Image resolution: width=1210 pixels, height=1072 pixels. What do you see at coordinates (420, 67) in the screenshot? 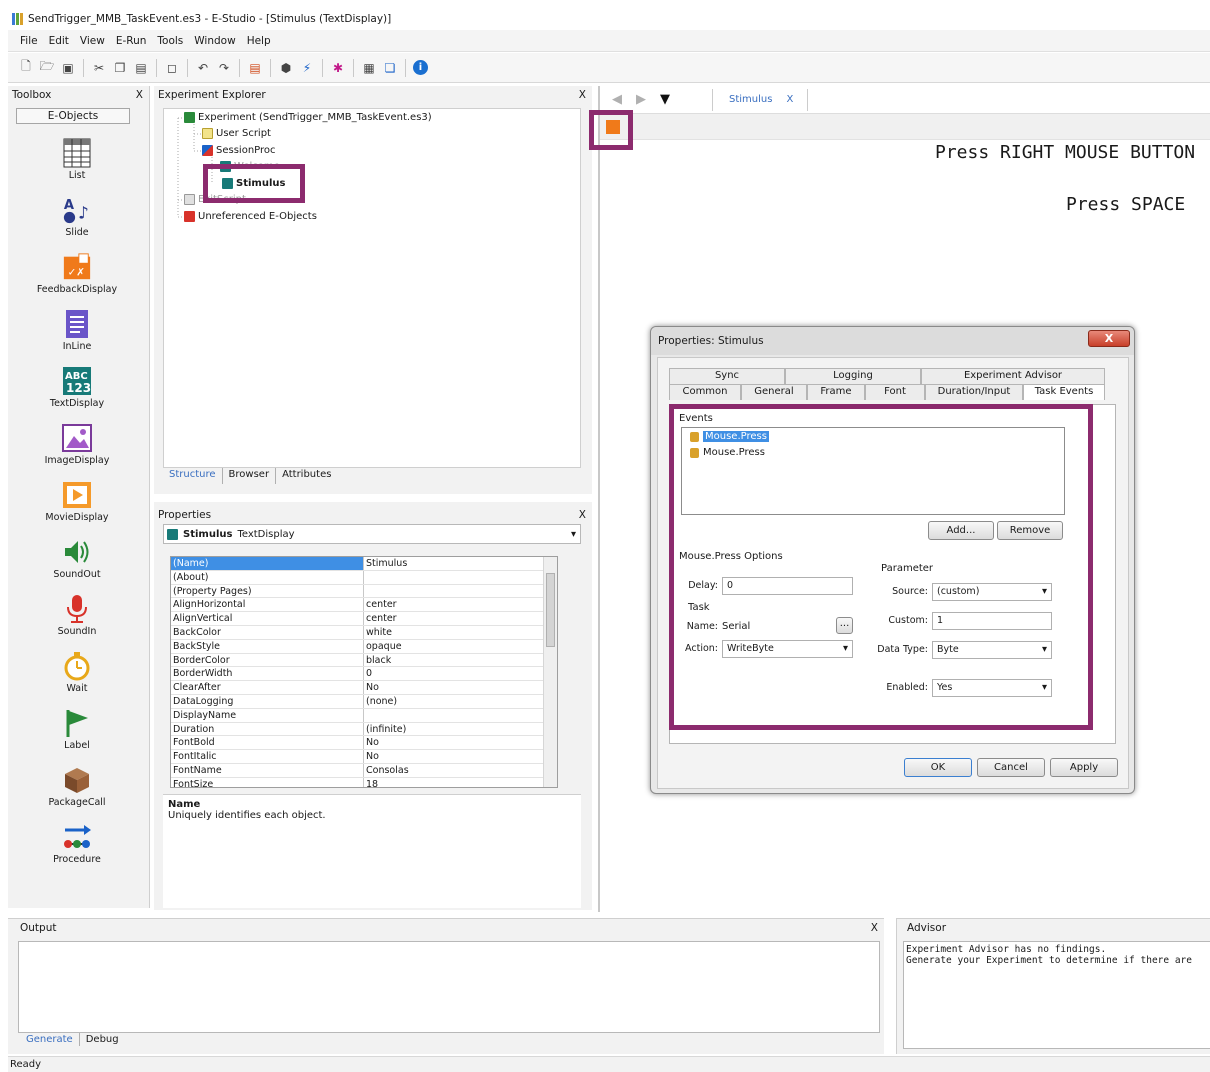
I see `info-icon: i` at bounding box center [420, 67].